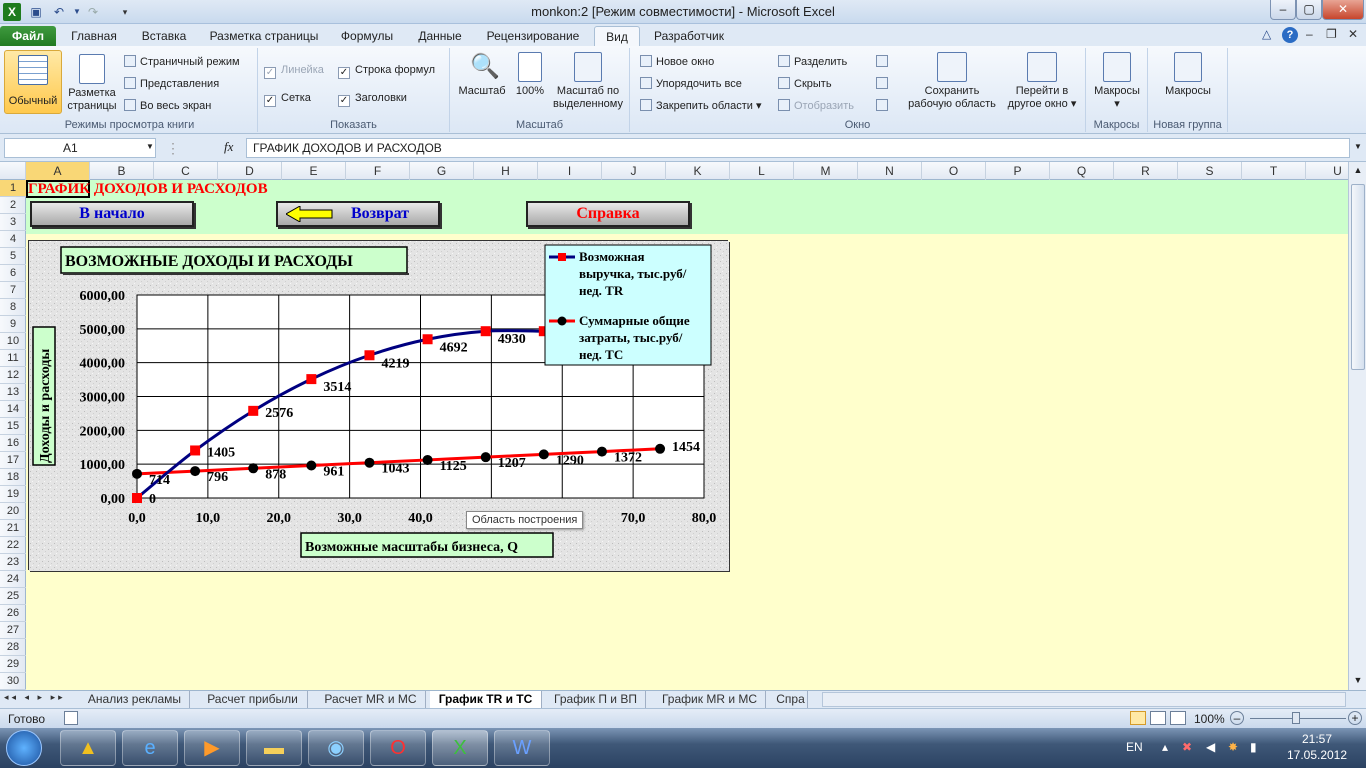  Describe the element at coordinates (588, 81) in the screenshot. I see `zoom-selection-button: Масштаб по выделенному` at that location.